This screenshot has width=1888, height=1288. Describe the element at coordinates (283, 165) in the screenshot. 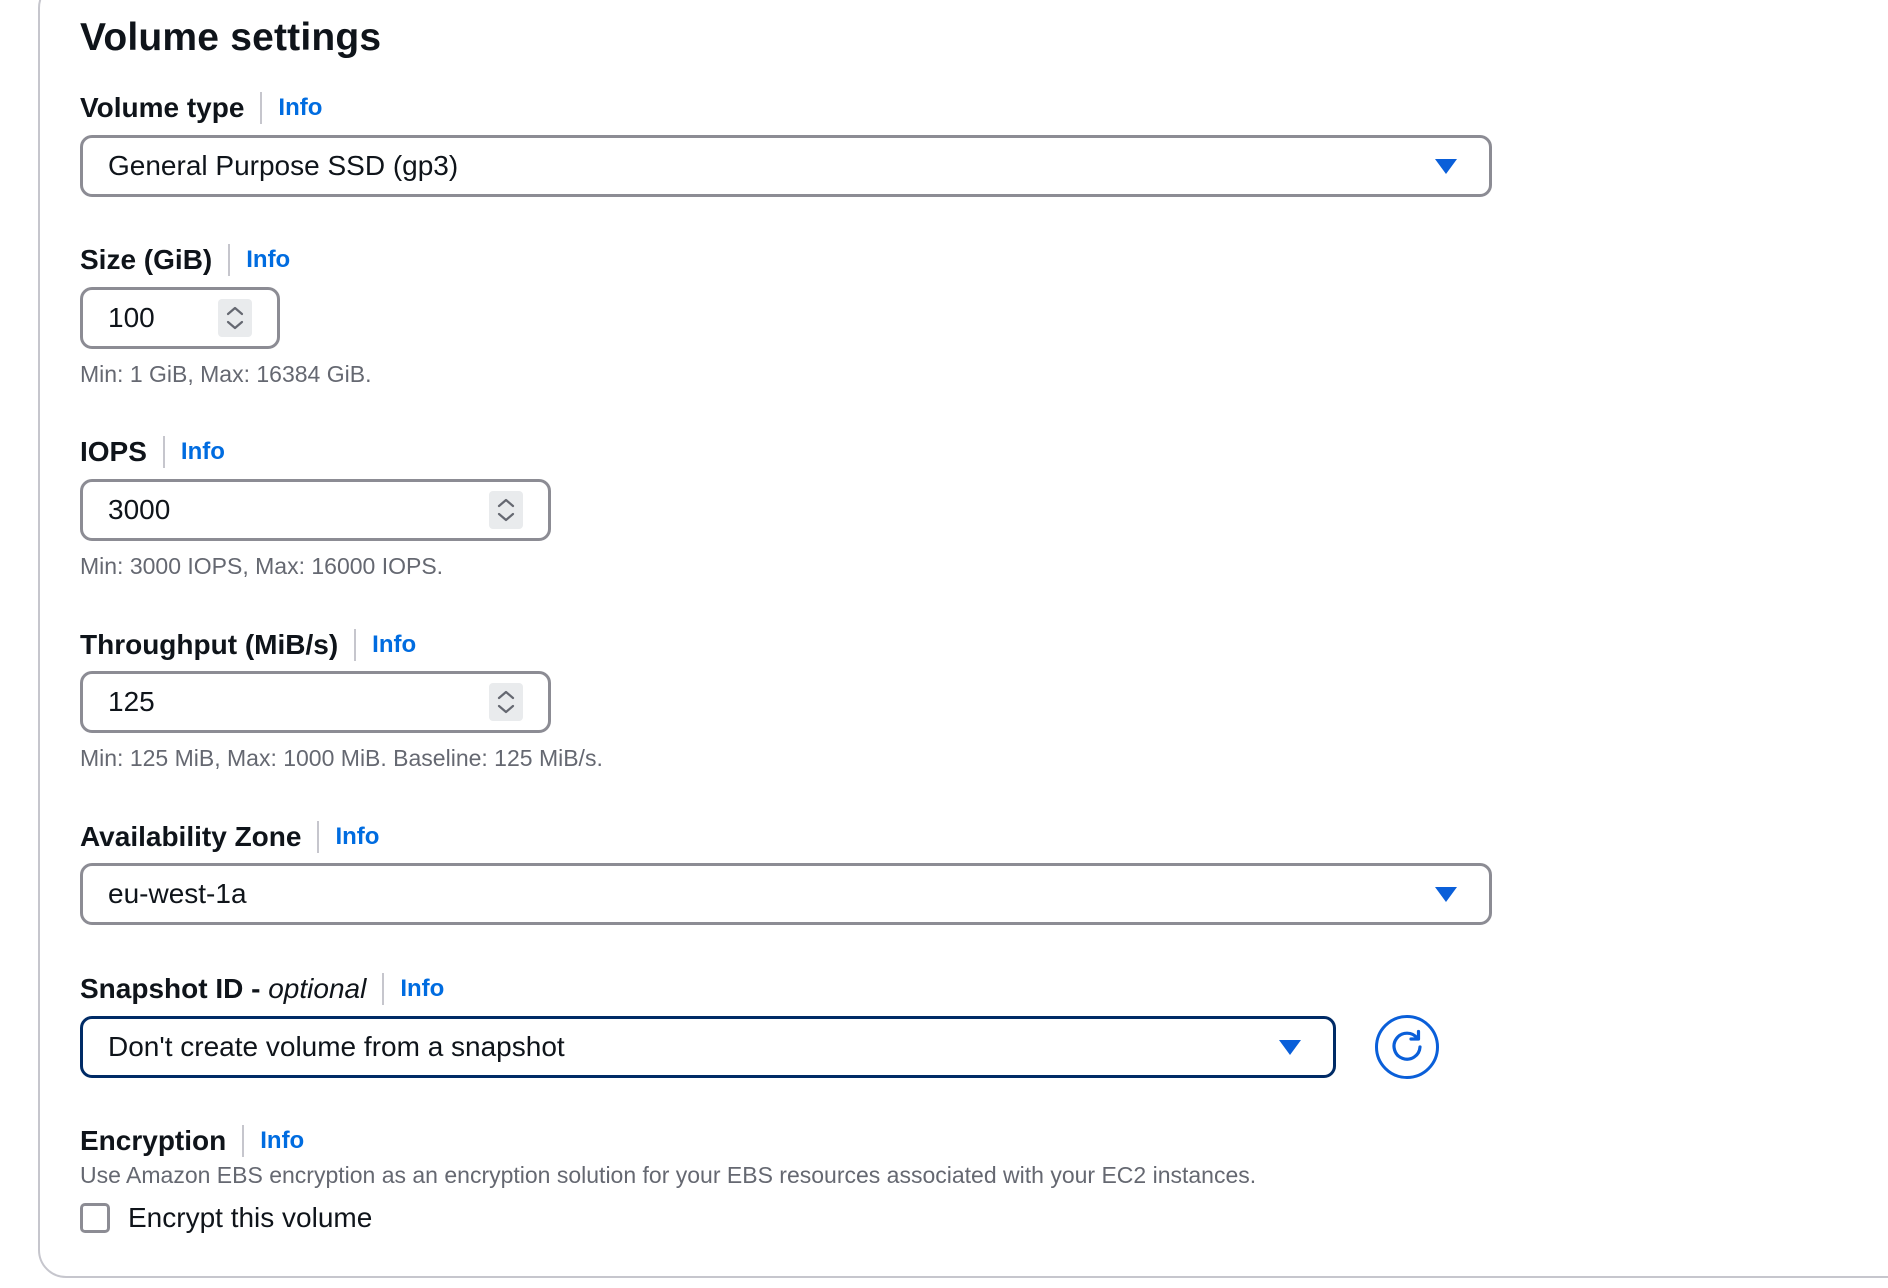

I see `volume-type-value: General Purpose SSD (gp3)` at that location.